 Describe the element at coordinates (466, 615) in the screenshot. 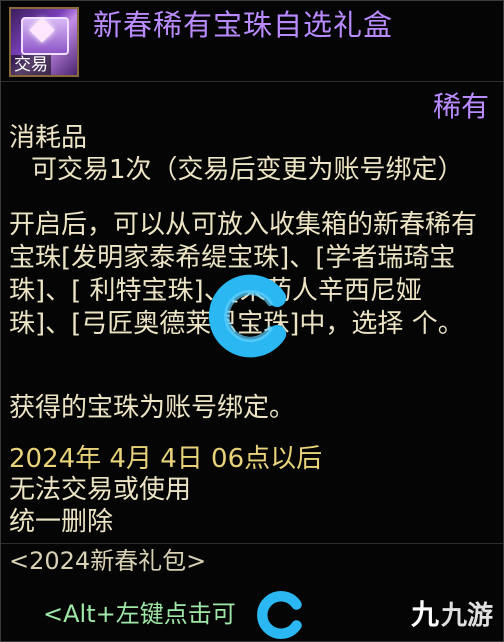

I see `jiuyou-name: 九游` at that location.